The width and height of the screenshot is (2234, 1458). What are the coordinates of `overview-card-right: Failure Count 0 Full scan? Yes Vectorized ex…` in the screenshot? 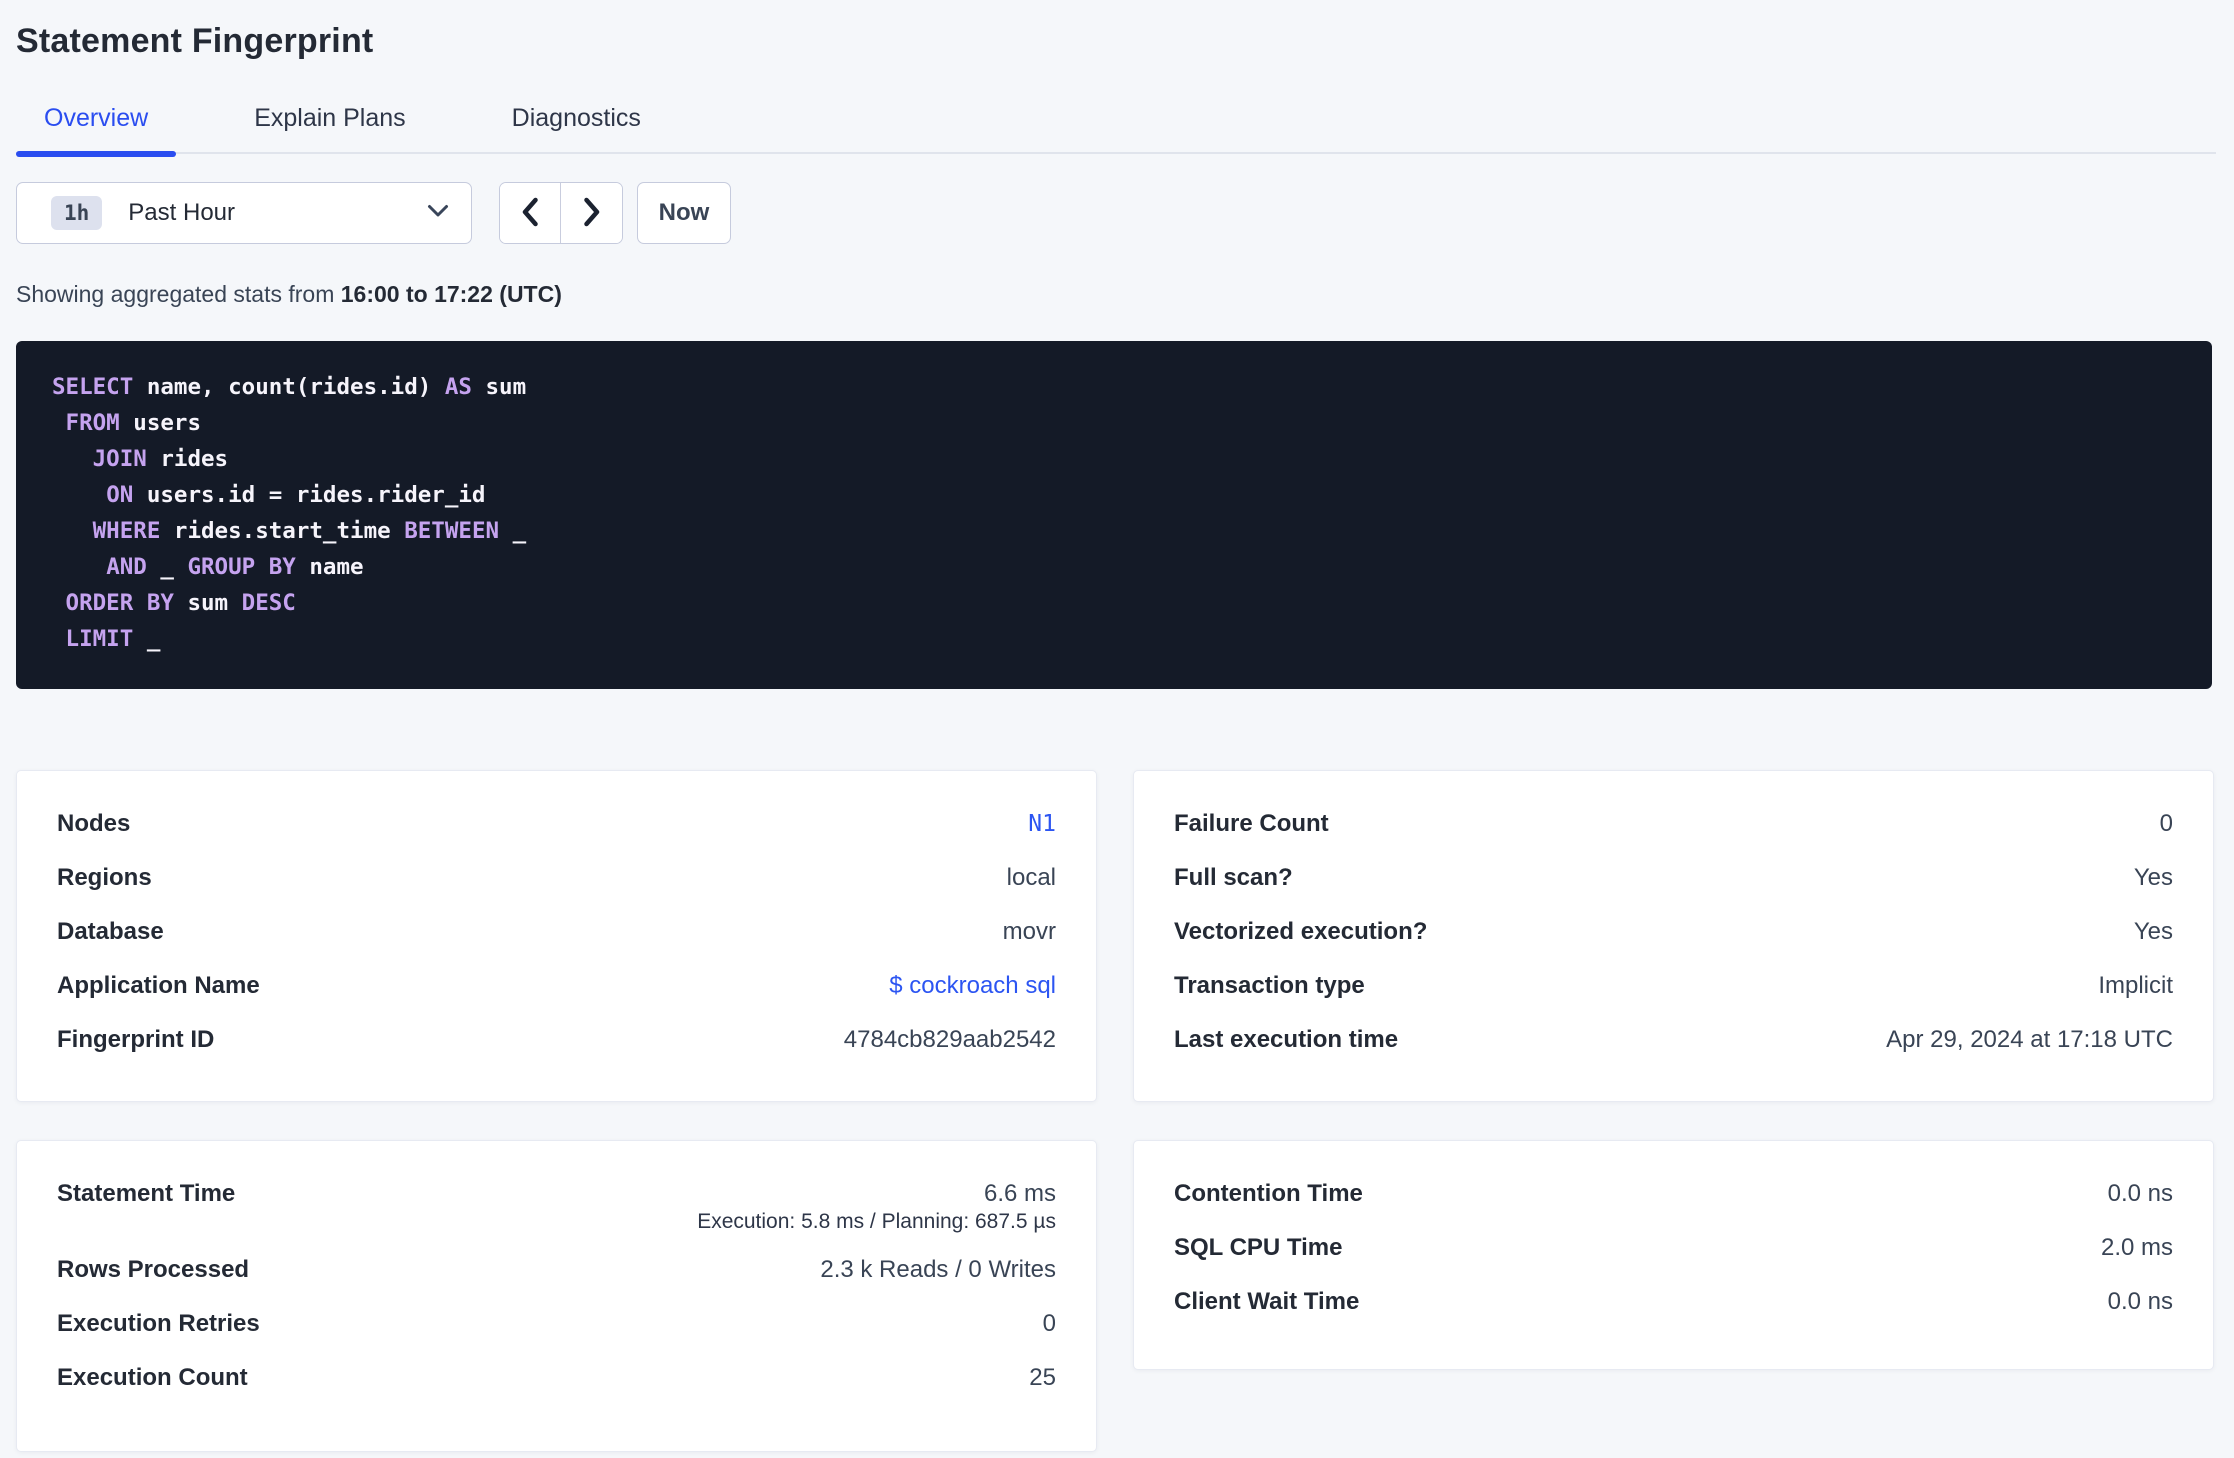 It's located at (1673, 936).